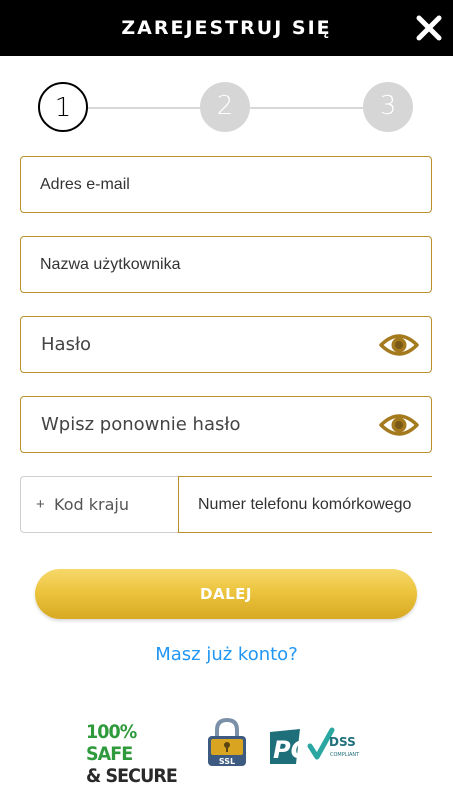 The height and width of the screenshot is (811, 453). I want to click on step-1: 1, so click(63, 107).